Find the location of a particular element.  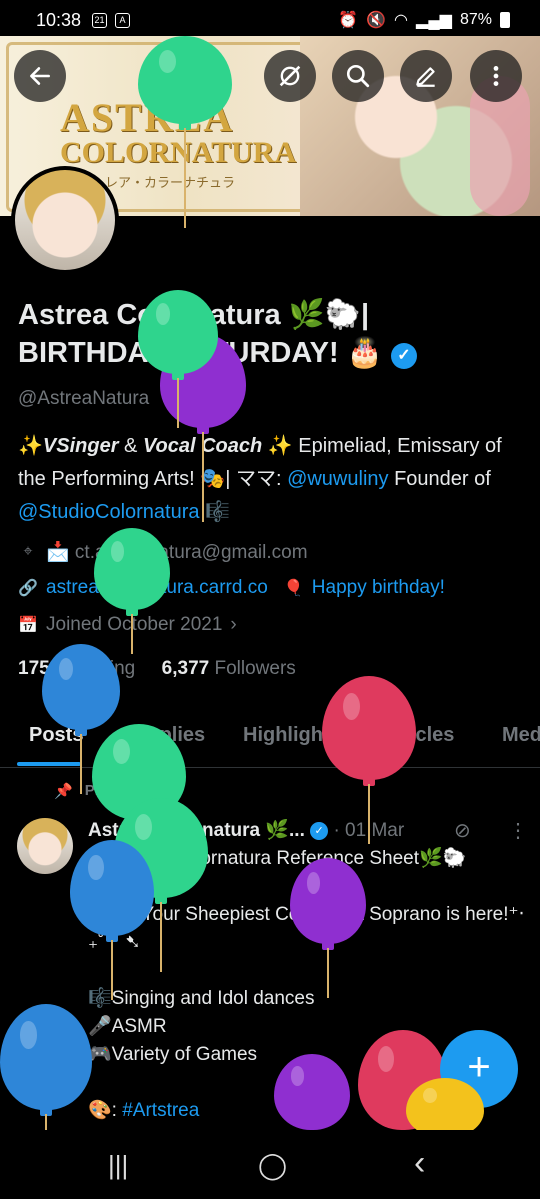

home-button: ◯ is located at coordinates (272, 1165).